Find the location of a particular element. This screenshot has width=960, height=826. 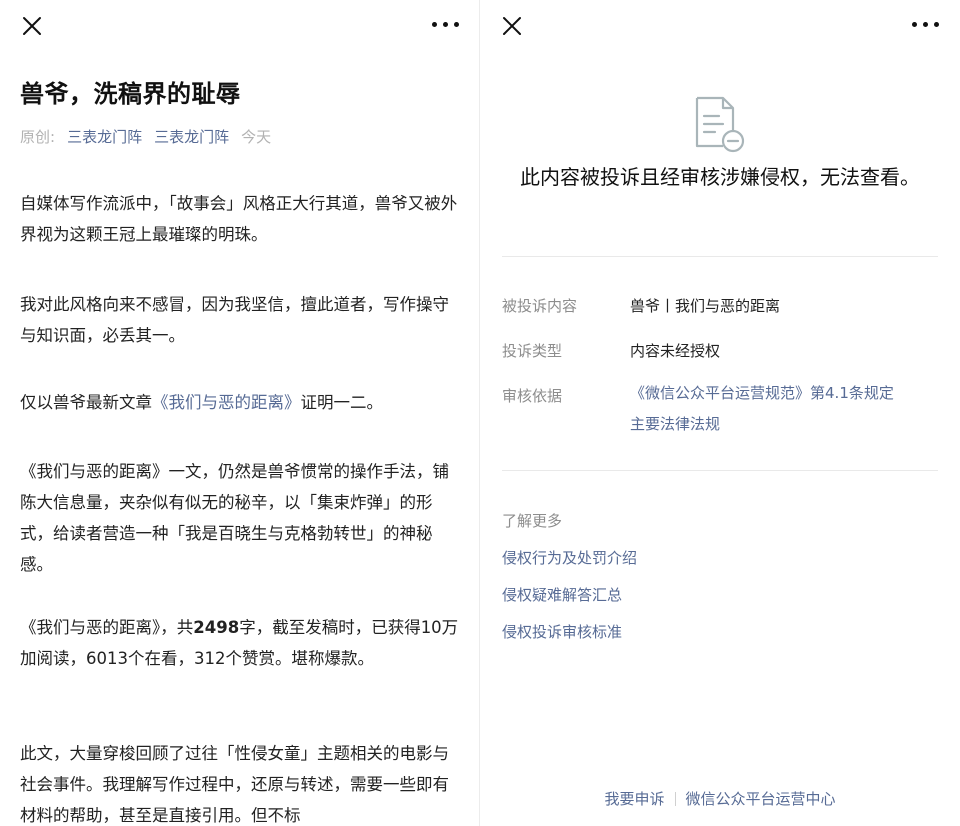

review-basis-line-1: 《微信公众平台运营规范》第4.1条规定 is located at coordinates (762, 393).